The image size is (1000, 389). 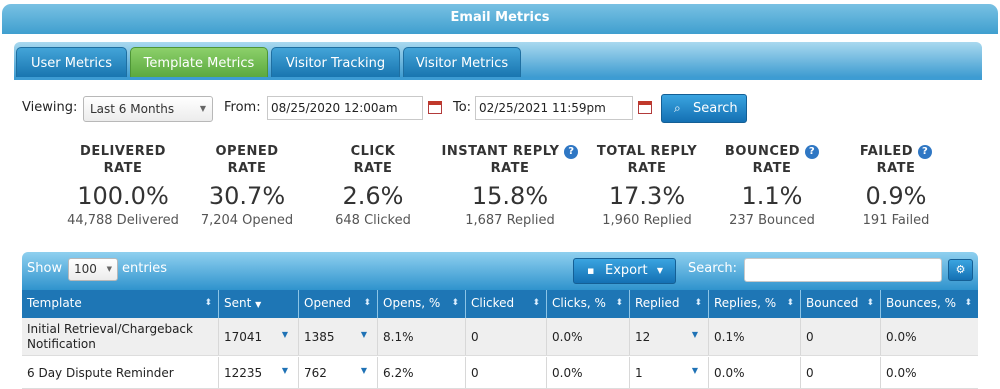 What do you see at coordinates (841, 304) in the screenshot?
I see `column-header-bounced: Bounced ⬍` at bounding box center [841, 304].